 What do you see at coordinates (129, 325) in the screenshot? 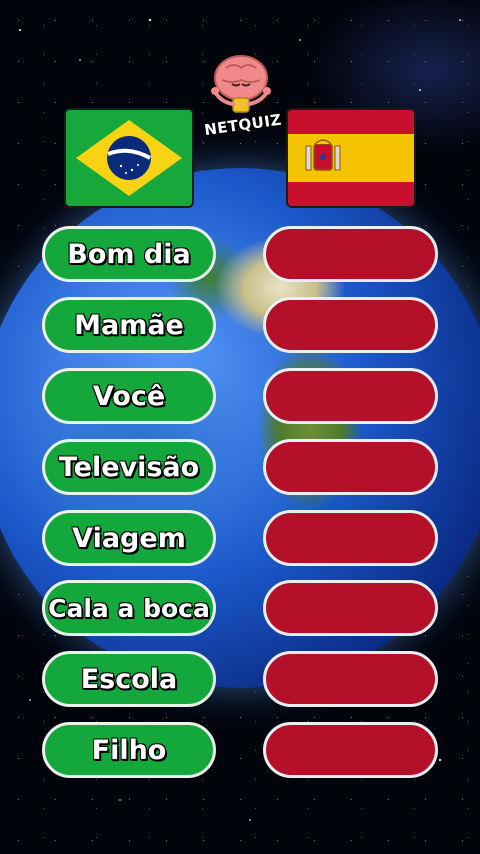
I see `word-button-pt: Mamãe` at bounding box center [129, 325].